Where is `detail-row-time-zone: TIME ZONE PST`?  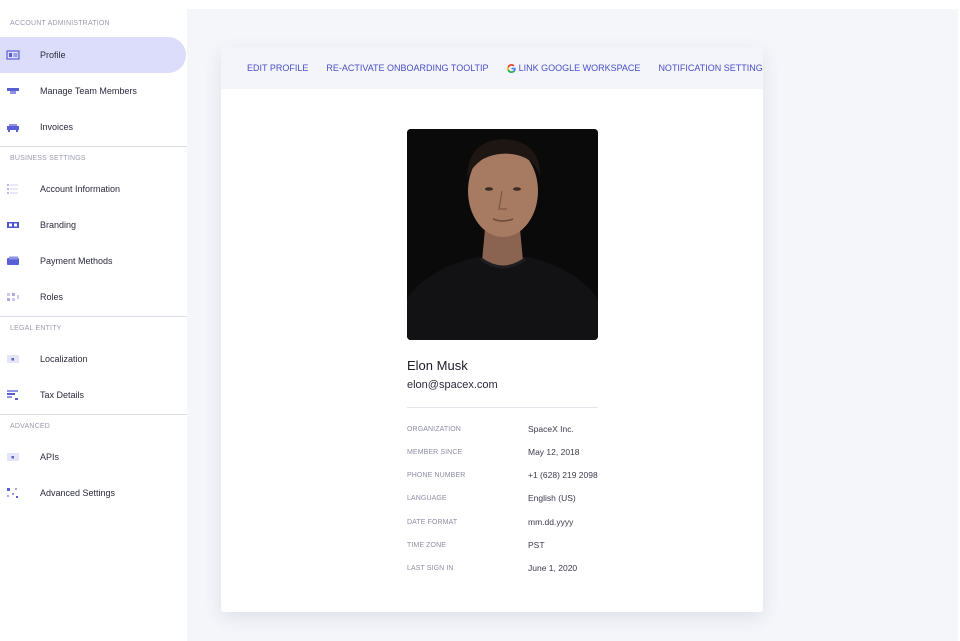 detail-row-time-zone: TIME ZONE PST is located at coordinates (517, 545).